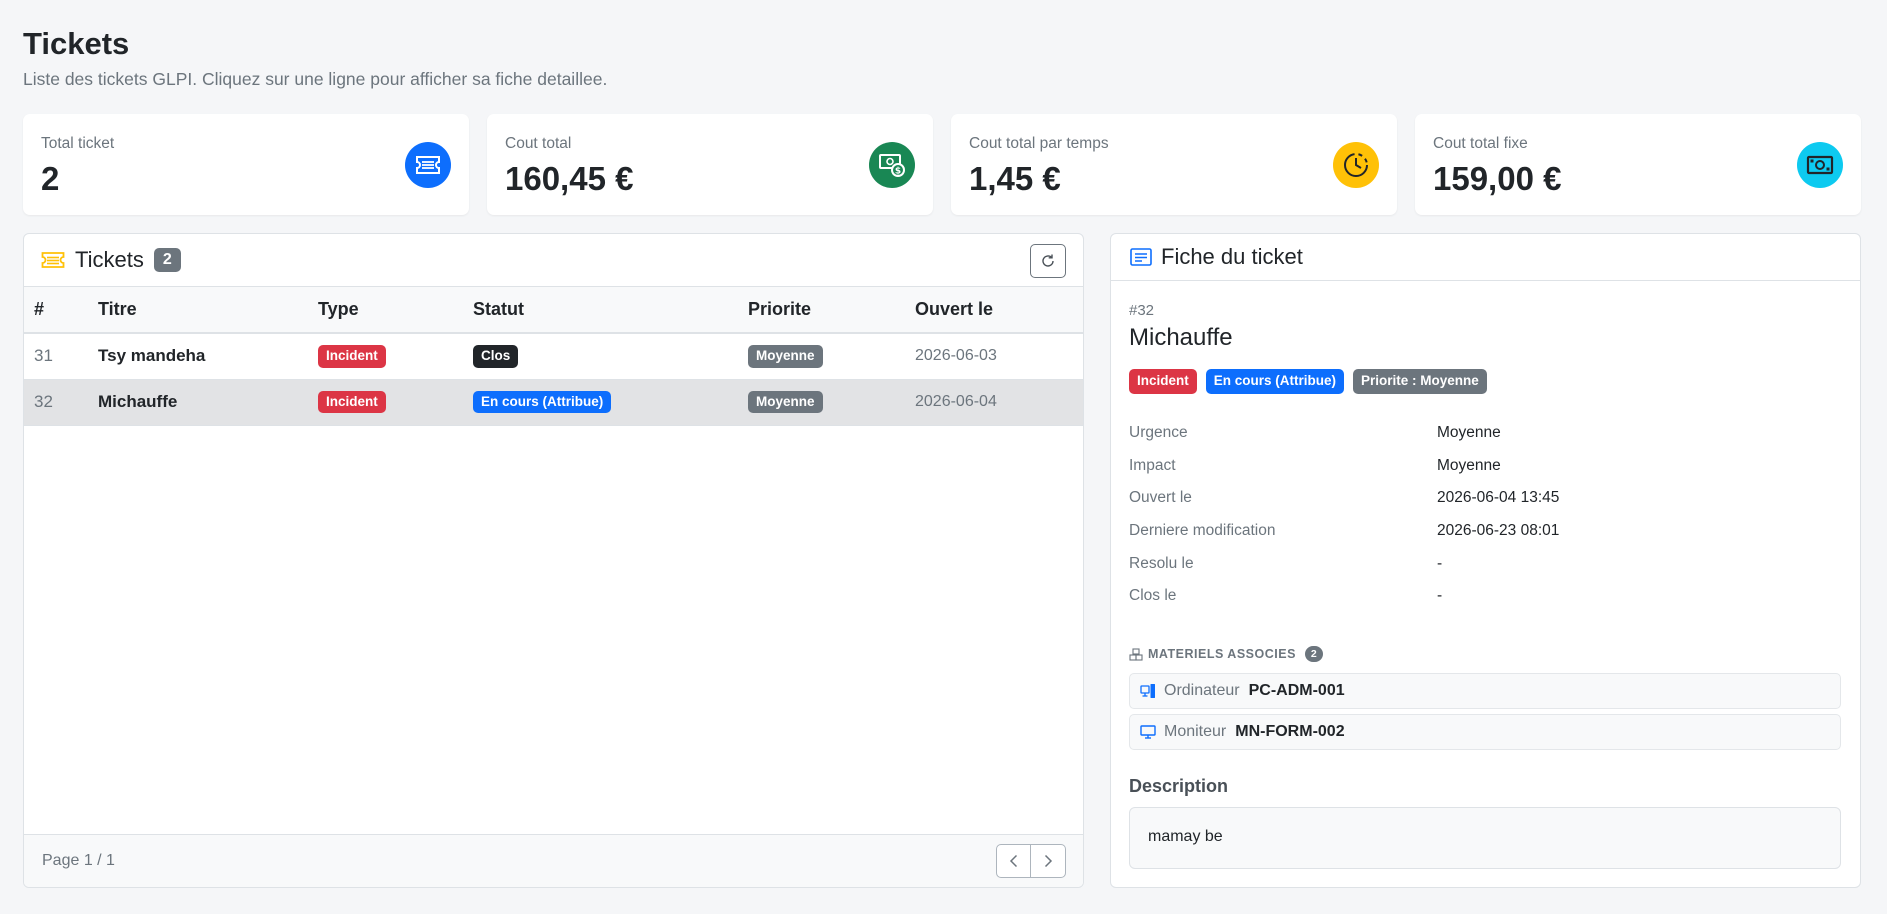  I want to click on ticket-detail-header: Fiche du ticket, so click(1485, 257).